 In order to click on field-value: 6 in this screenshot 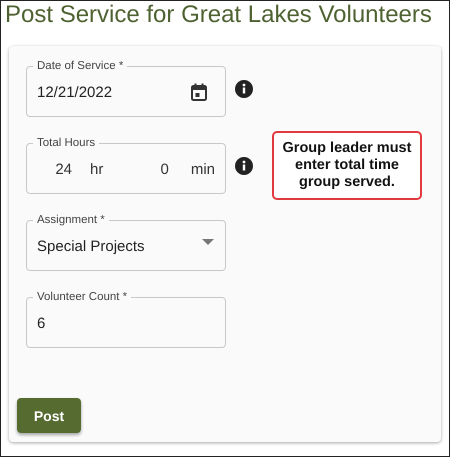, I will do `click(41, 323)`.